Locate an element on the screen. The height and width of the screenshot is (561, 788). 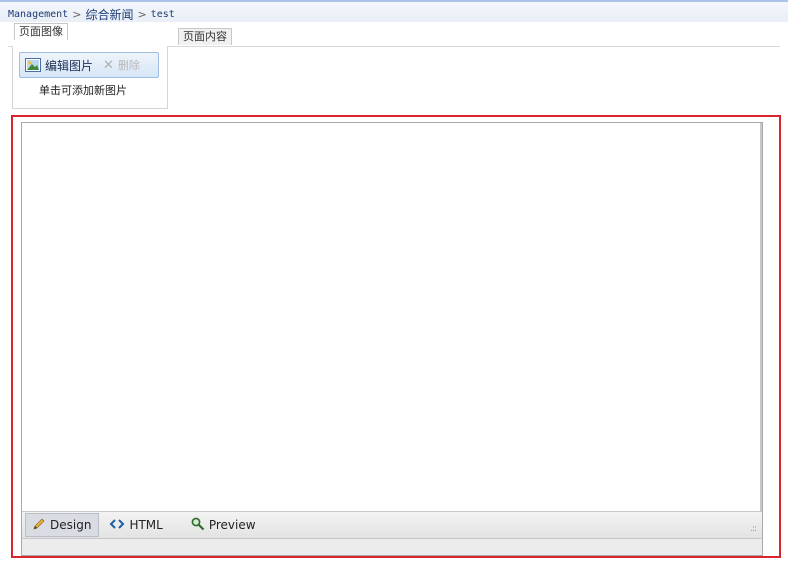
image-panel: 编辑图片 ✕ 删除 单击可添加新图片 is located at coordinates (90, 77).